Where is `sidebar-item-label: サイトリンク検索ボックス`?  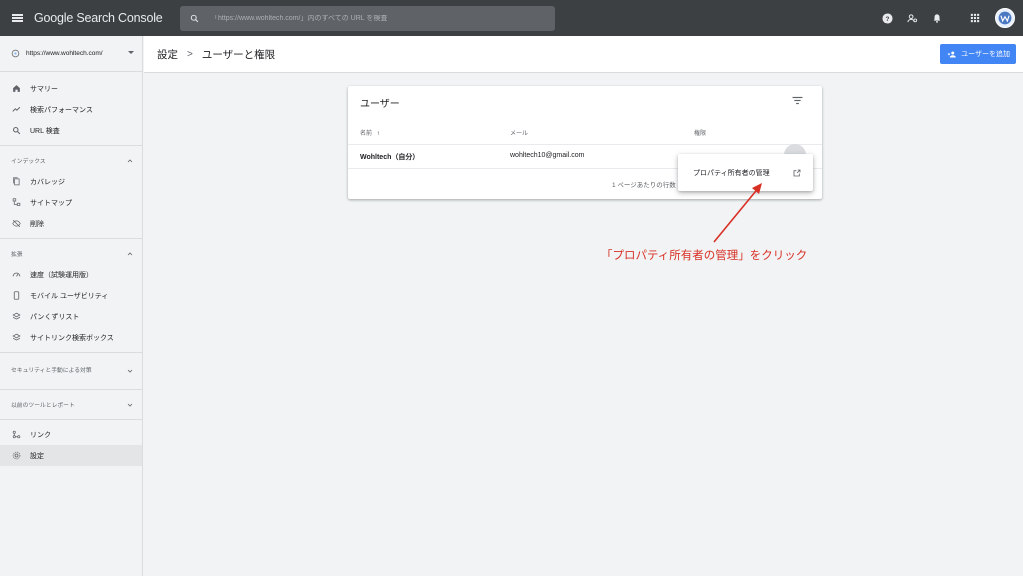 sidebar-item-label: サイトリンク検索ボックス is located at coordinates (72, 338).